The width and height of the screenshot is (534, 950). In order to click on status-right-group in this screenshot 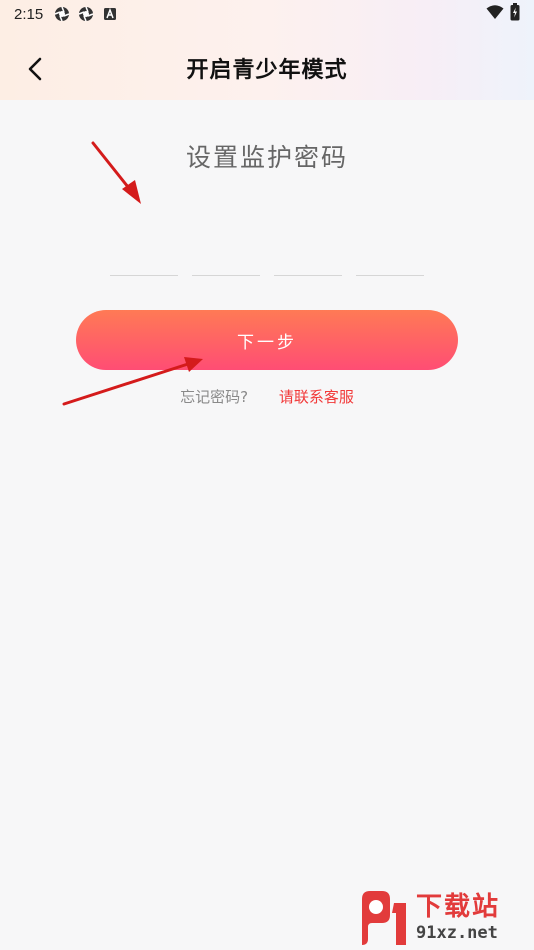, I will do `click(503, 14)`.